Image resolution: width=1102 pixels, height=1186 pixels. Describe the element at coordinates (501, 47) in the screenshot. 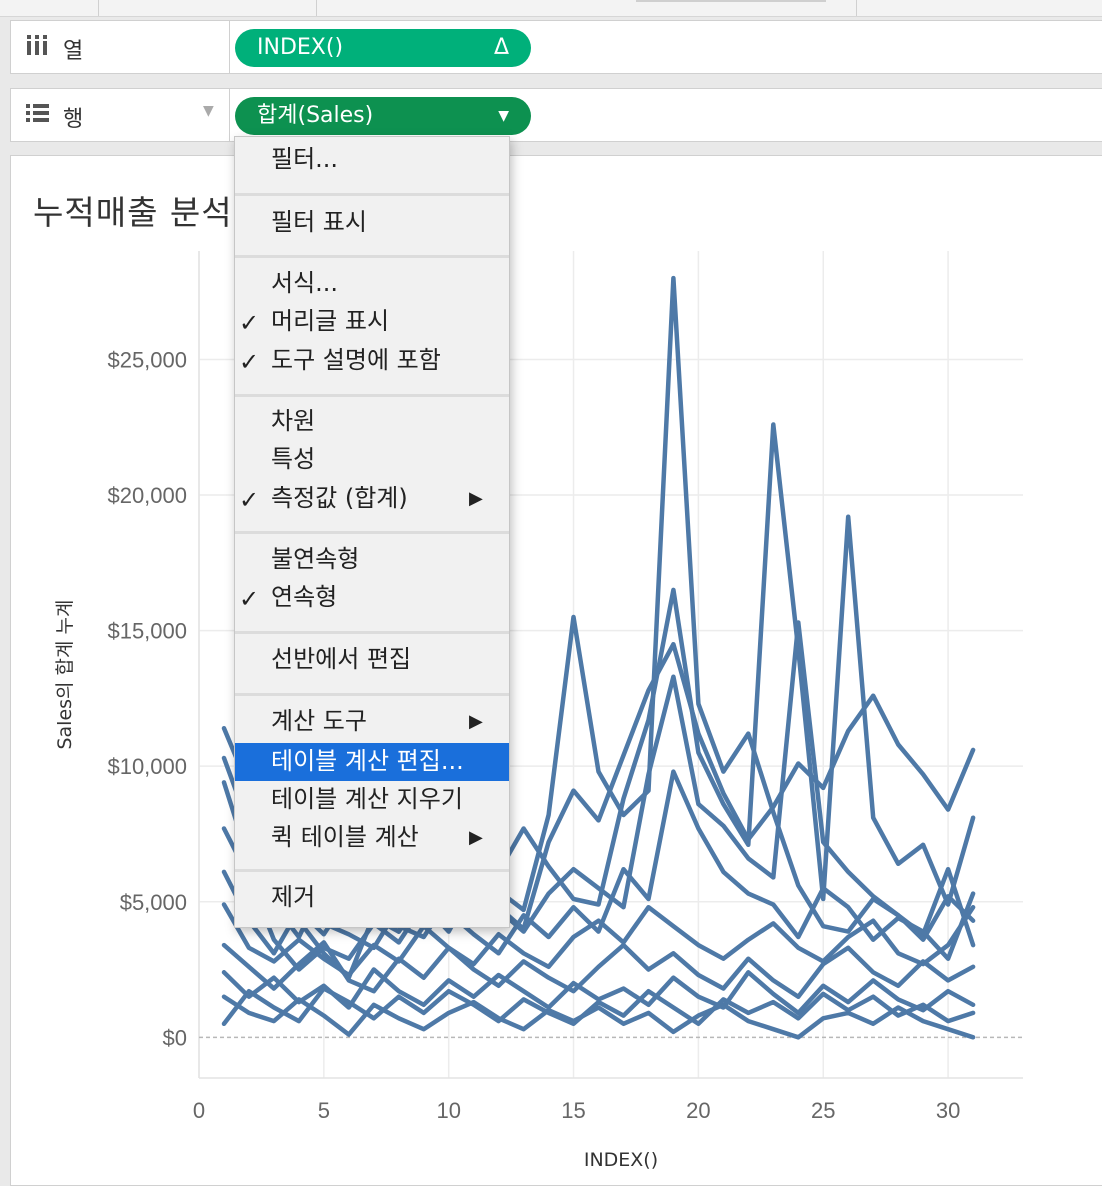

I see `table-calc-delta-icon: Δ` at that location.